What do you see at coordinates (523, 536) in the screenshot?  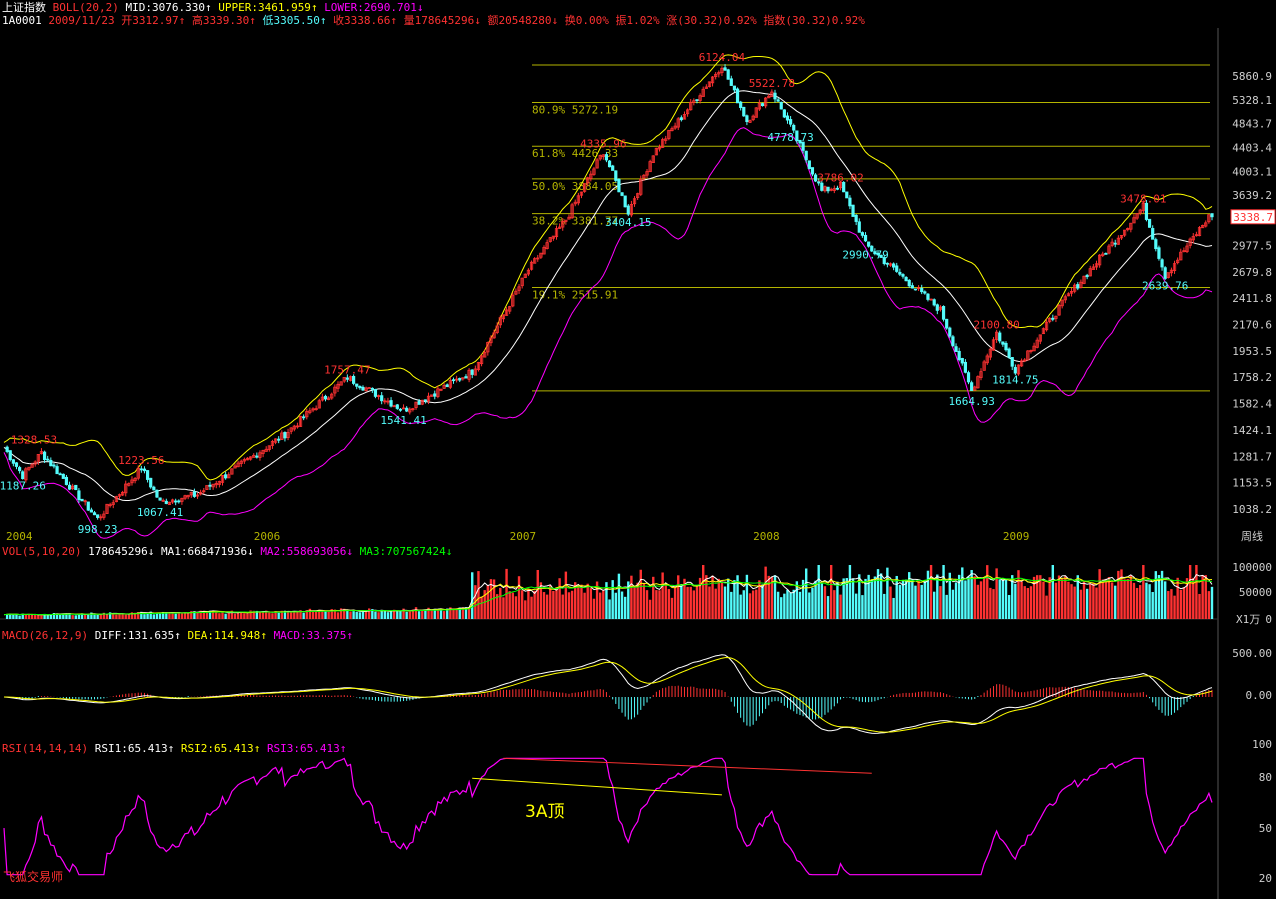 I see `year-label: 2007` at bounding box center [523, 536].